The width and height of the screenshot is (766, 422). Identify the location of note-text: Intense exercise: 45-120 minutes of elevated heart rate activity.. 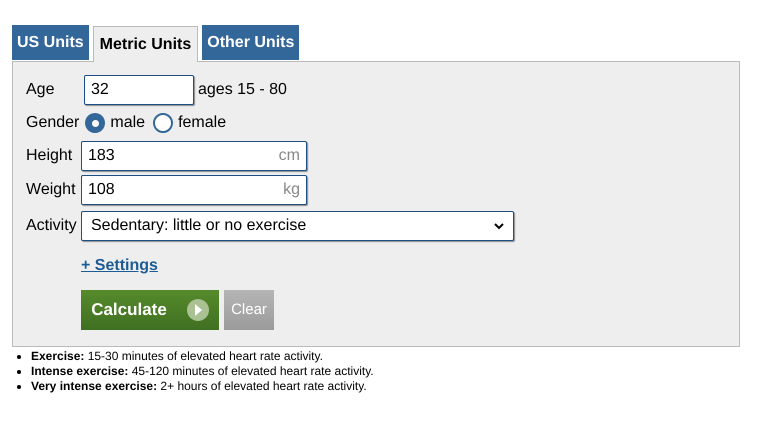
(202, 371).